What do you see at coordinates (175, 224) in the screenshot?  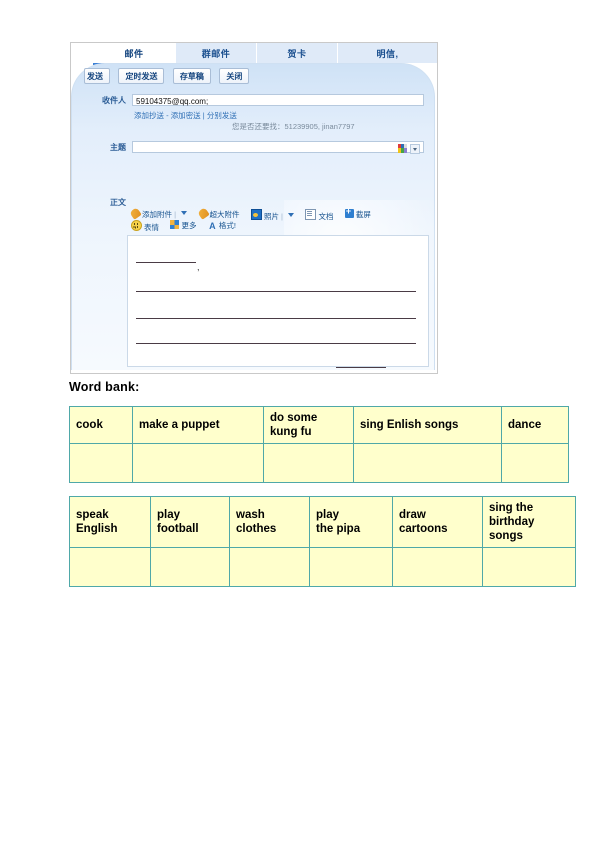 I see `more-grid-icon` at bounding box center [175, 224].